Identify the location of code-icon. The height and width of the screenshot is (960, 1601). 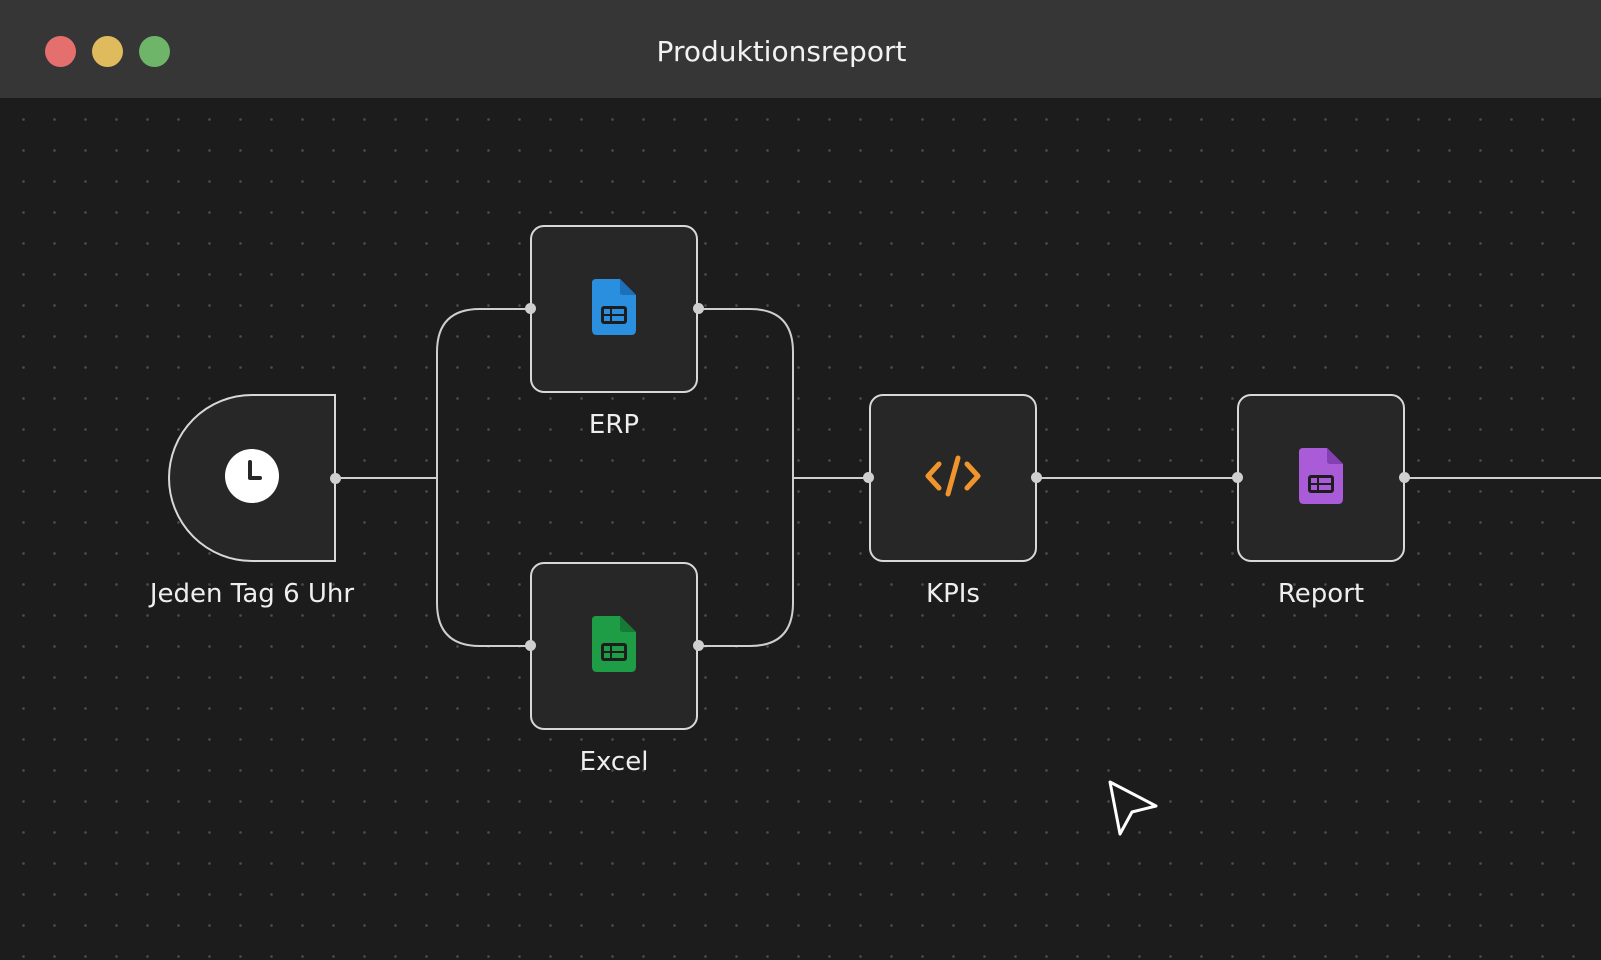
(953, 478).